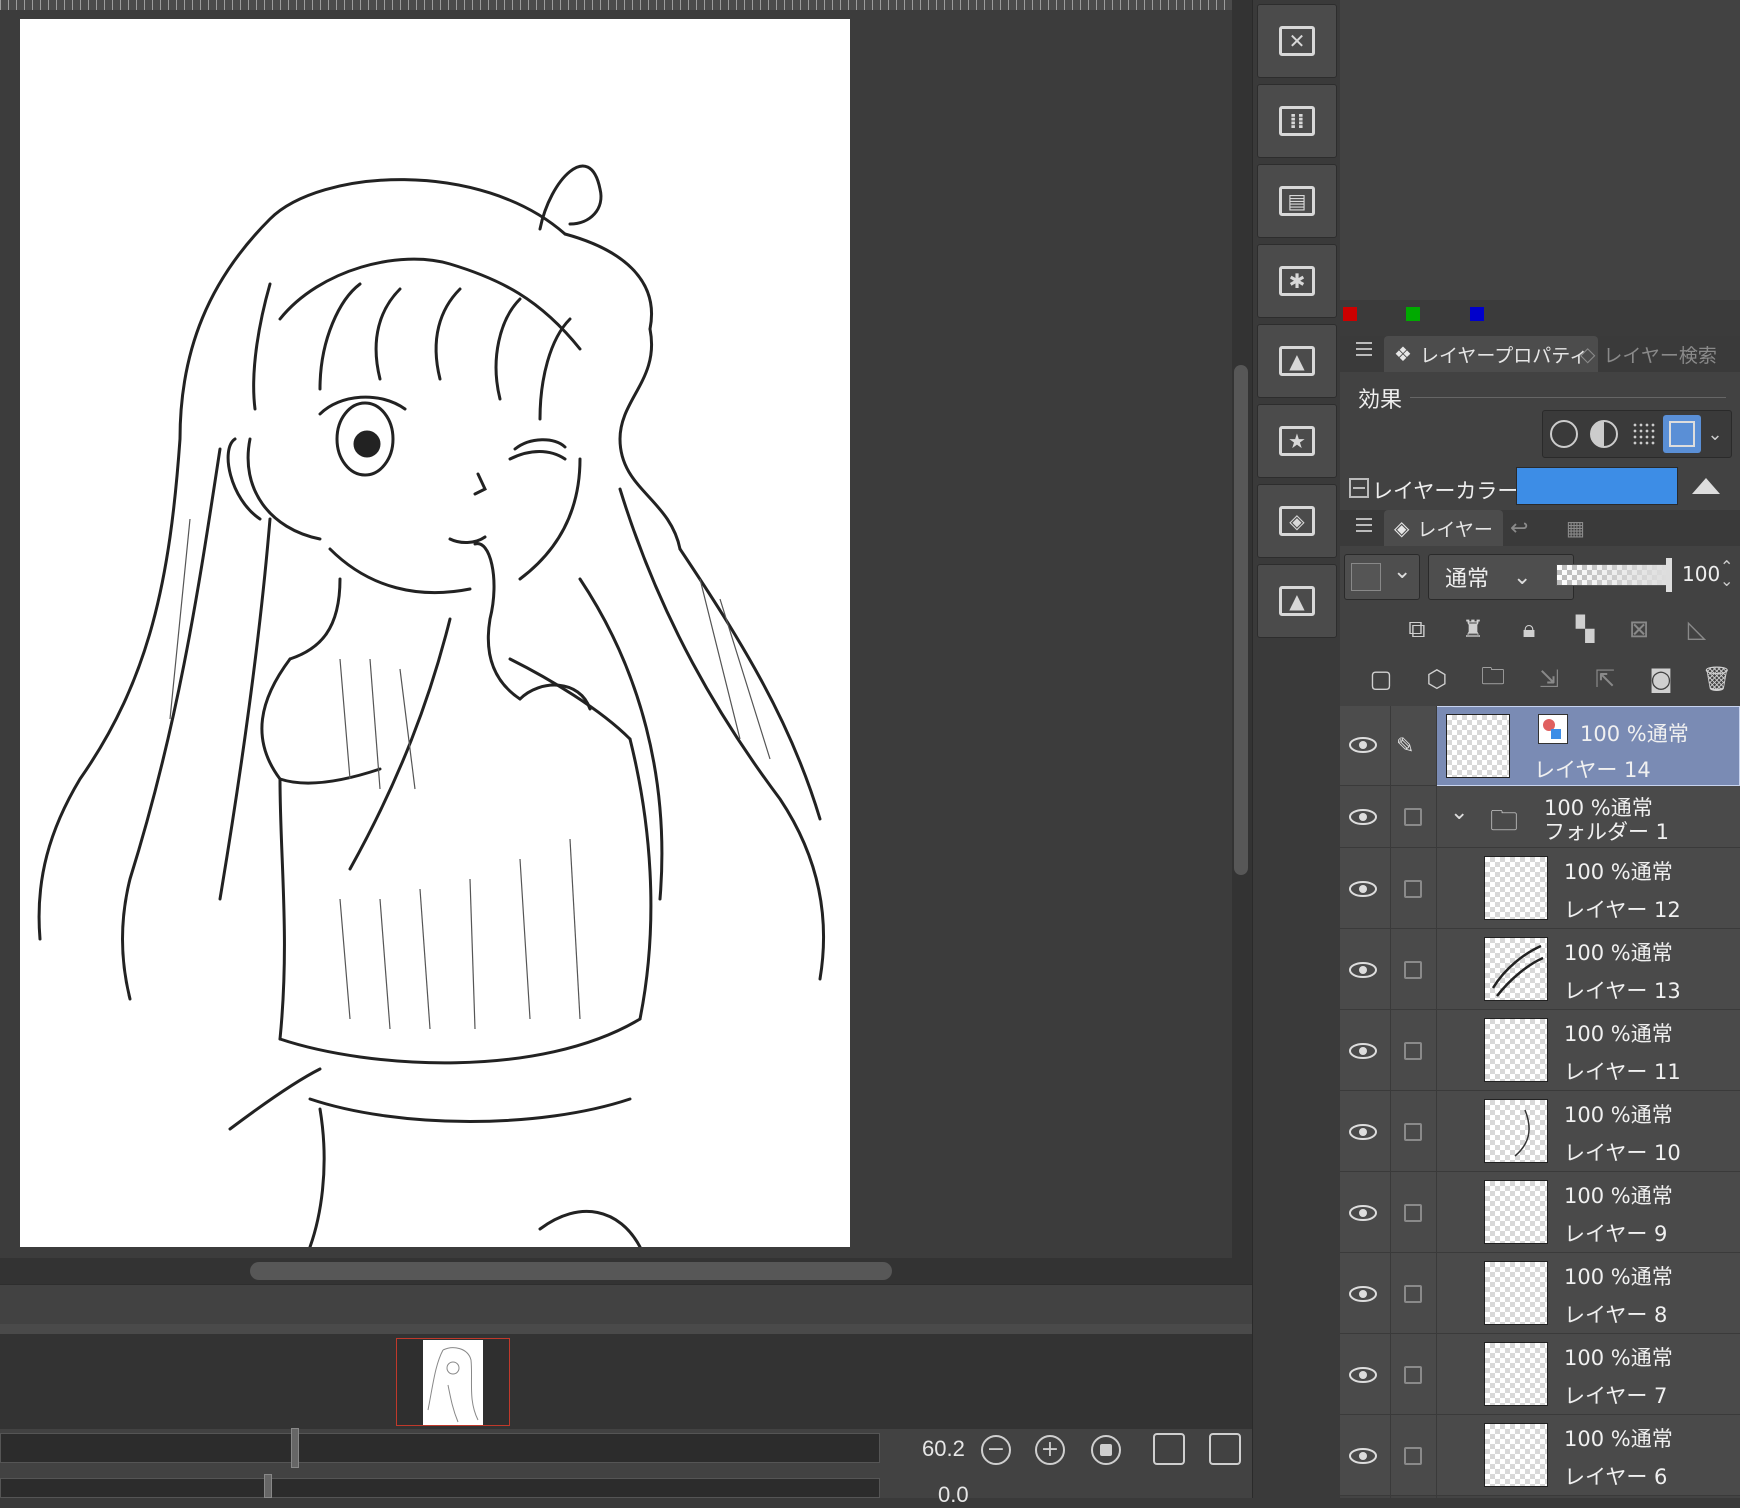 This screenshot has width=1740, height=1508. What do you see at coordinates (1225, 1449) in the screenshot?
I see `expand-button` at bounding box center [1225, 1449].